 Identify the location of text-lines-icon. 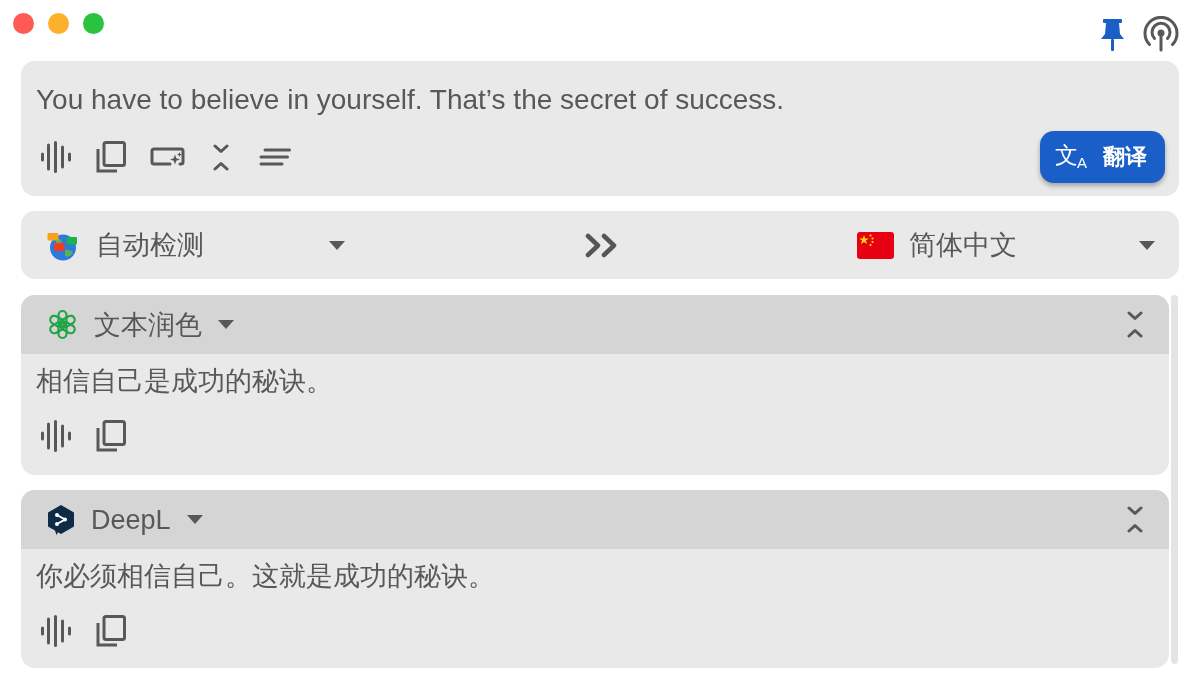
(275, 157).